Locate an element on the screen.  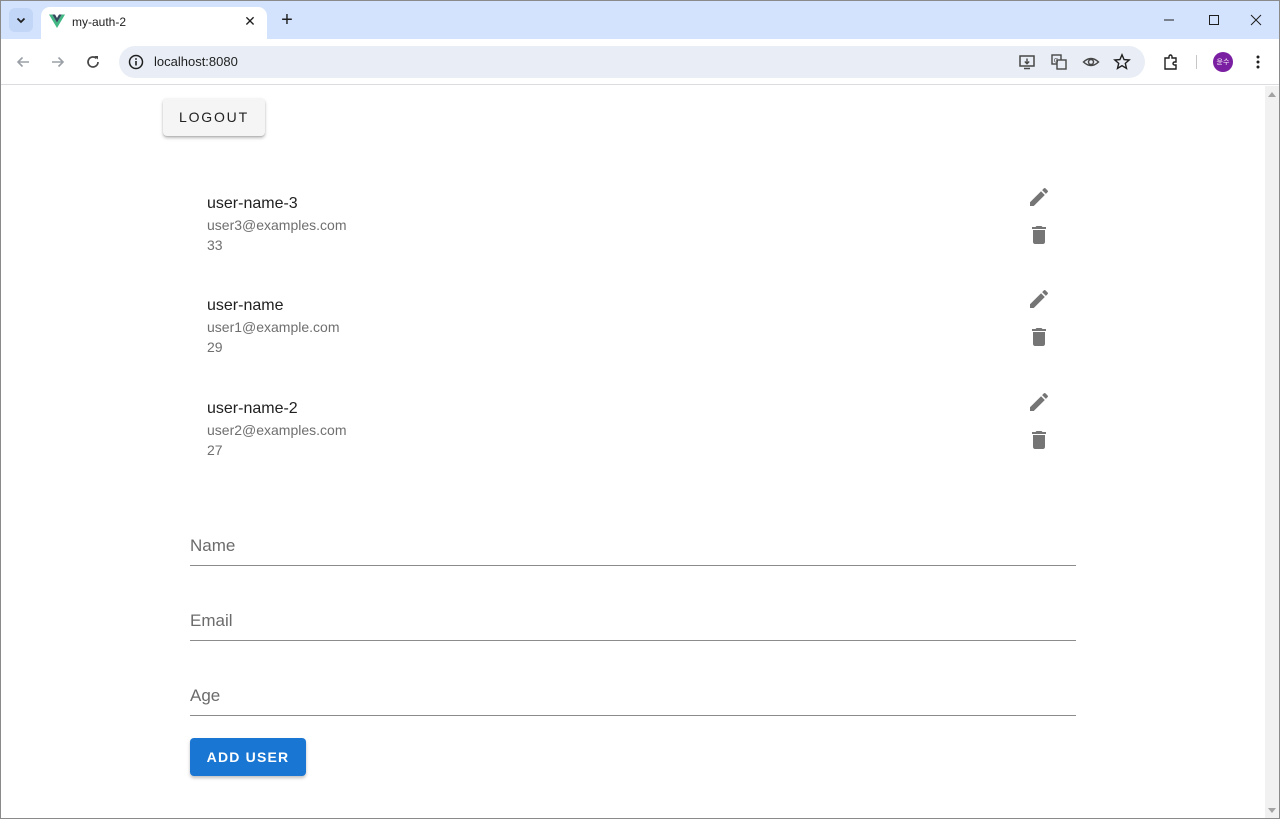
user-name: user-name-3 is located at coordinates (252, 203).